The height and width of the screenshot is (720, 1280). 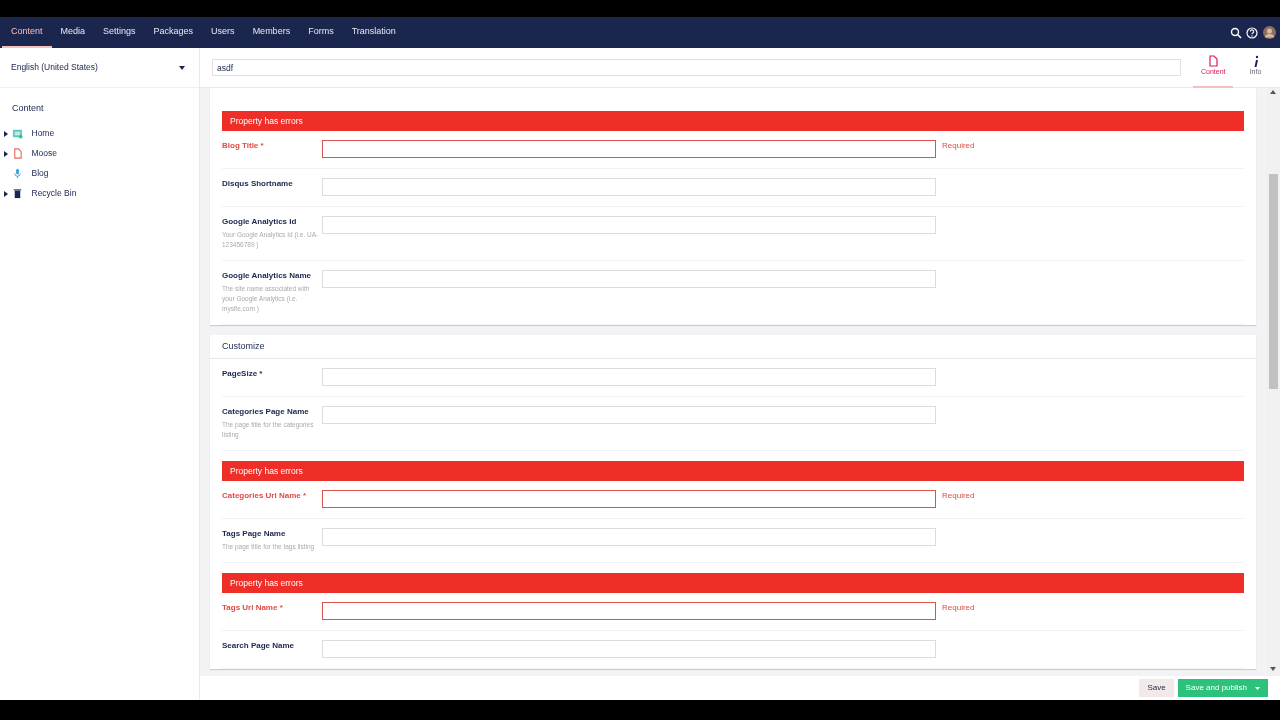 I want to click on nav-tab: Packages, so click(x=173, y=32).